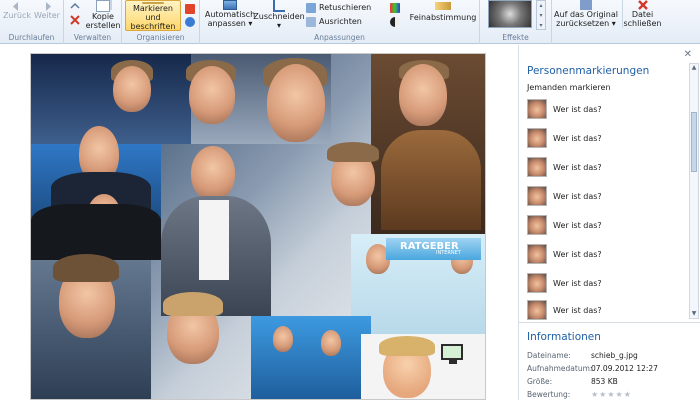  I want to click on group-manage: Kopie erstellen Verwalten, so click(93, 22).